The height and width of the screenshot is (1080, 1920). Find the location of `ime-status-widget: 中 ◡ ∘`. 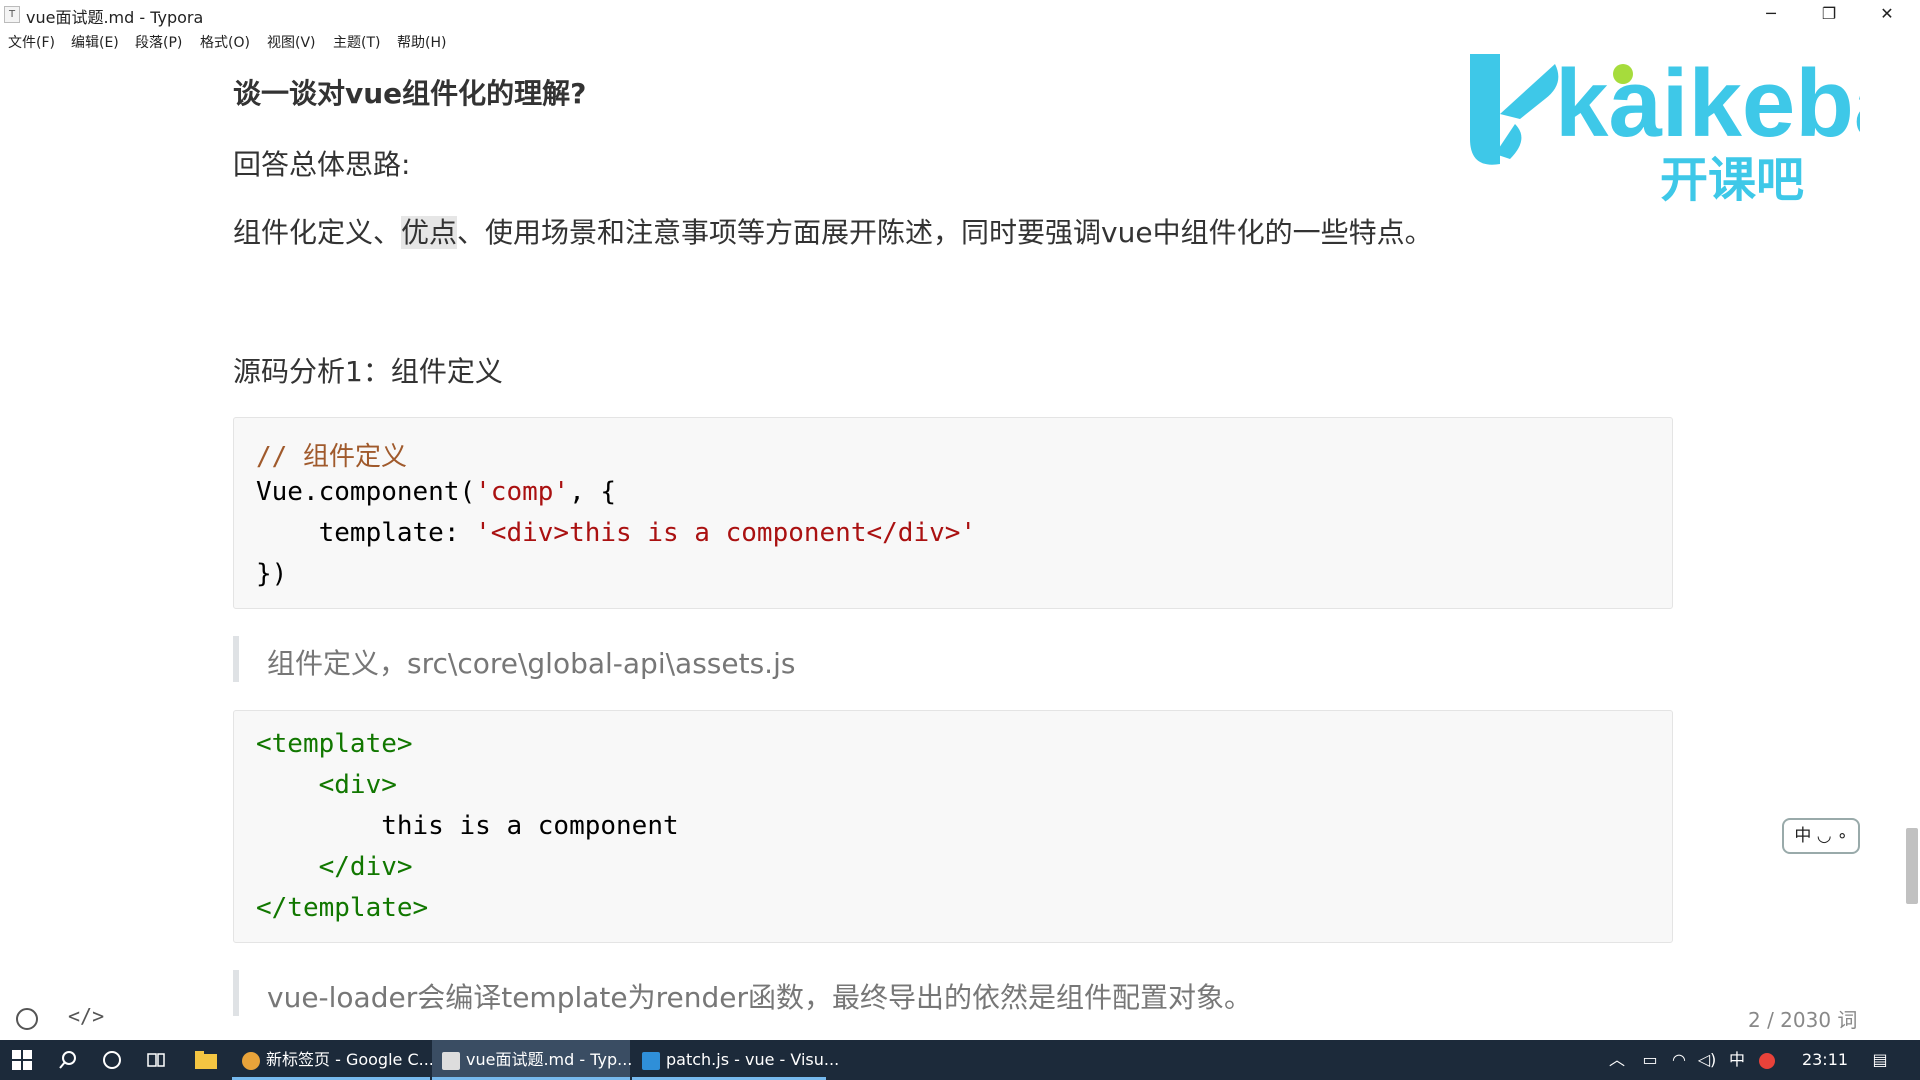

ime-status-widget: 中 ◡ ∘ is located at coordinates (1821, 836).